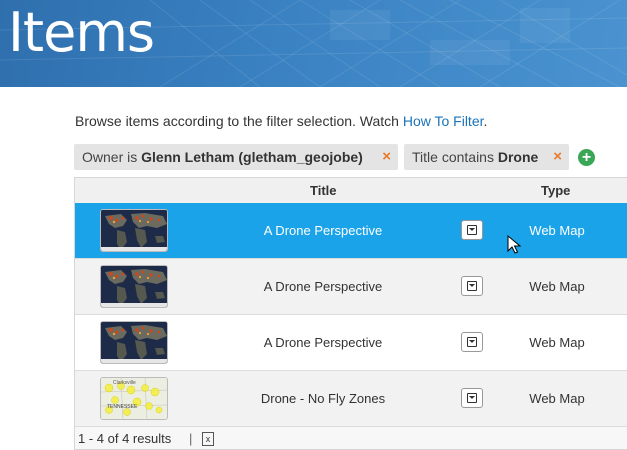  I want to click on how-to-filter-link: How To Filter, so click(443, 121).